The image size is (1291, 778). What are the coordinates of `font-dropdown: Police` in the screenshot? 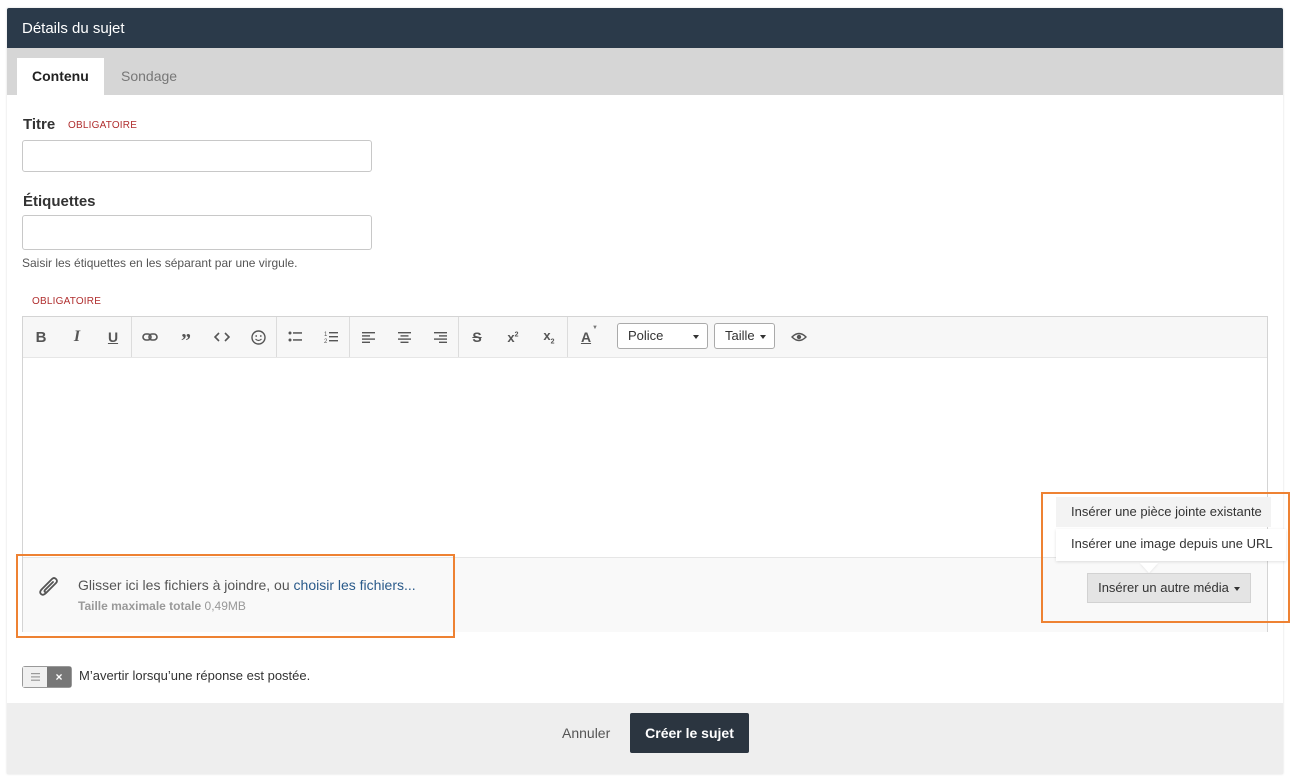 It's located at (662, 336).